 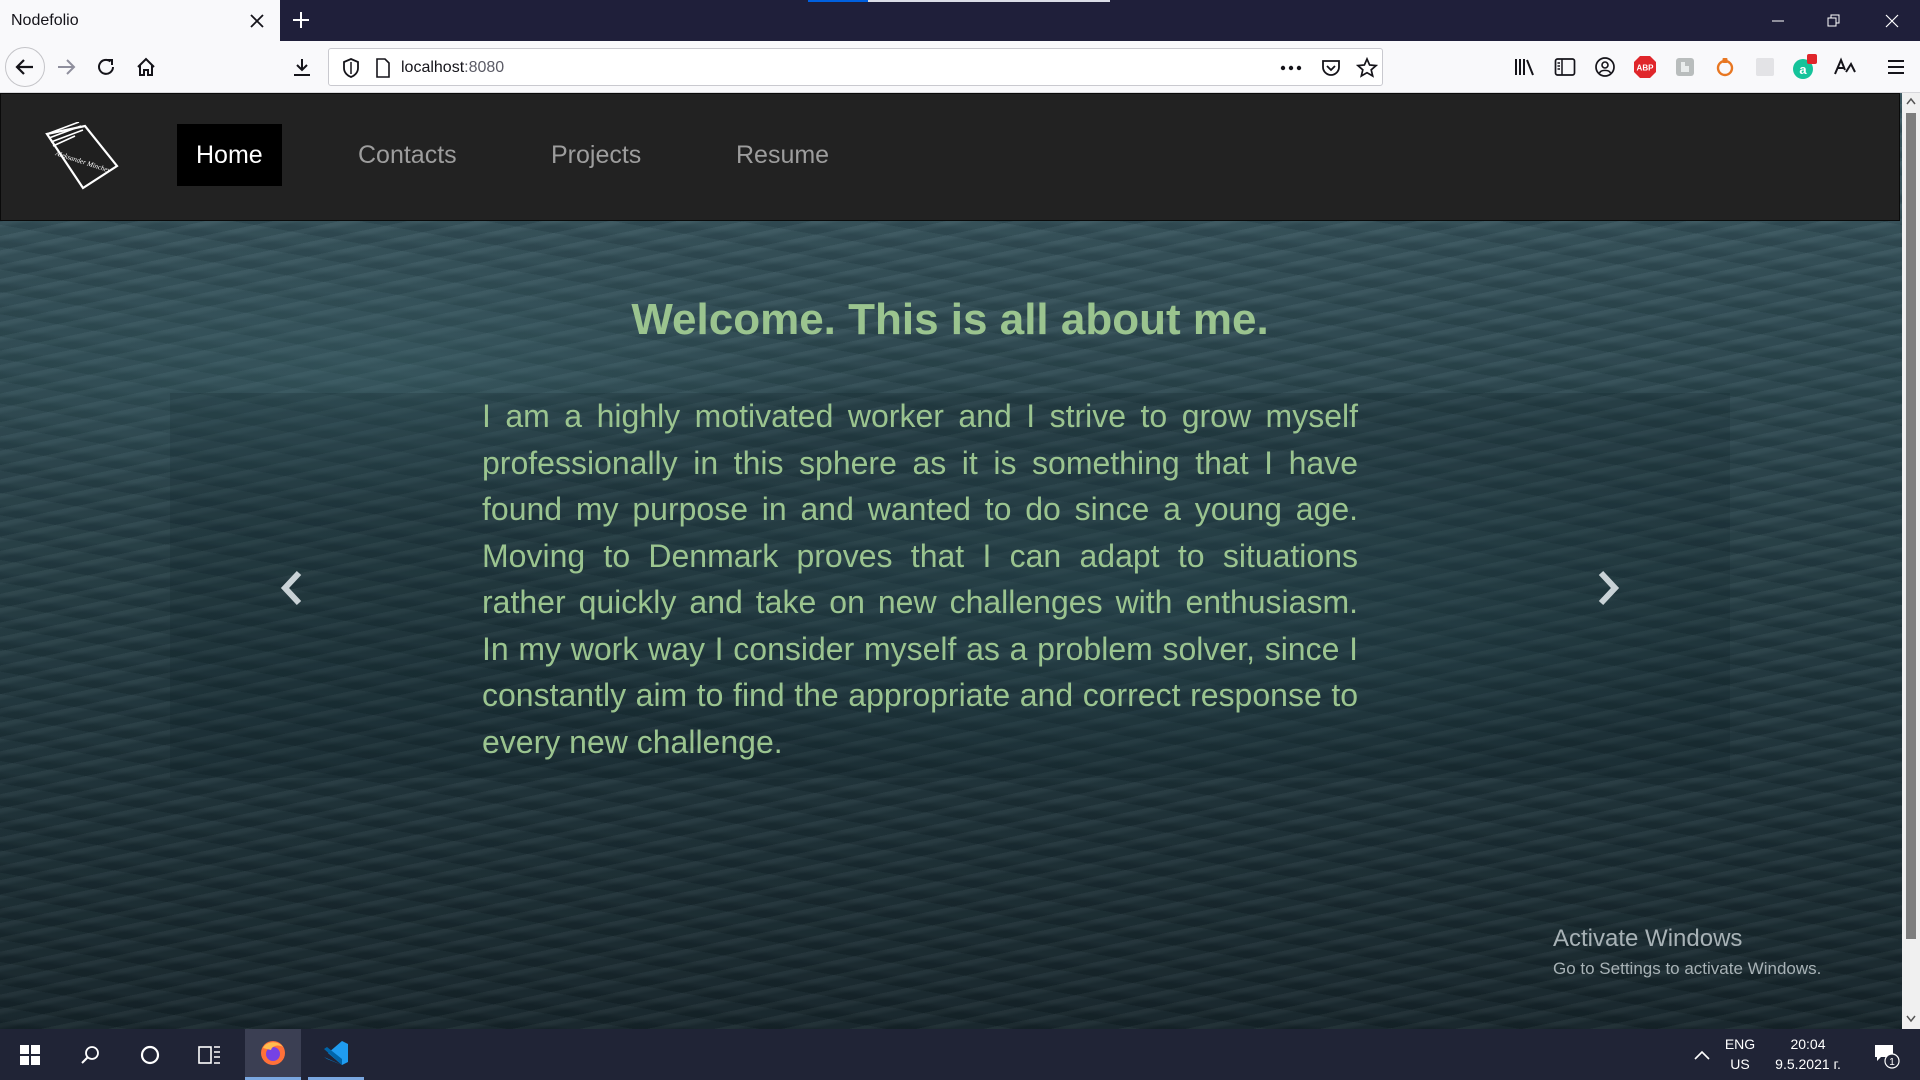 I want to click on windows-taskbar: ENG US 20:04 9.5.2021 г. 1, so click(x=960, y=1054).